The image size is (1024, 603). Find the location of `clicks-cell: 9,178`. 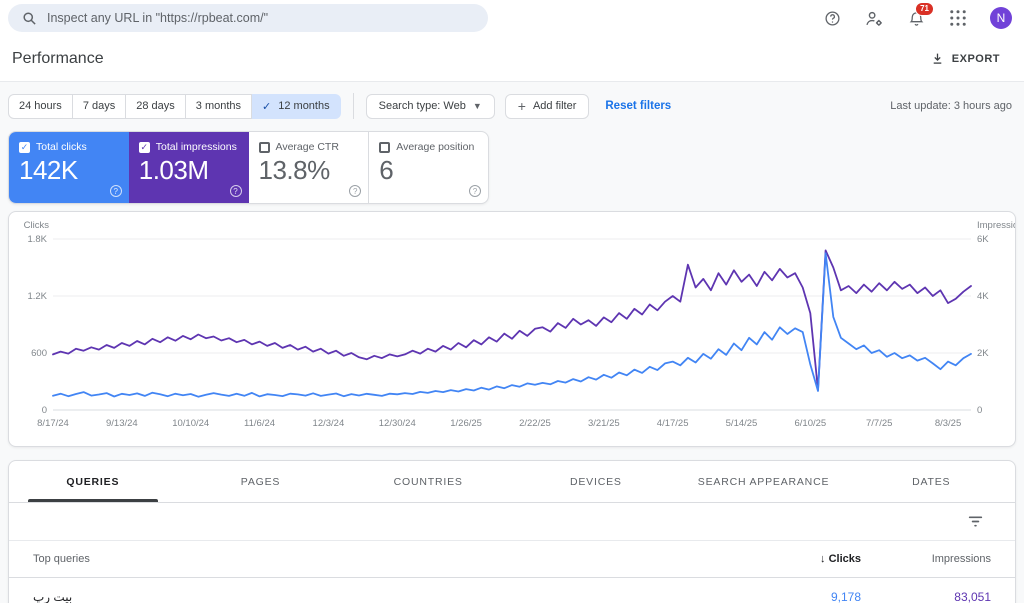

clicks-cell: 9,178 is located at coordinates (845, 596).